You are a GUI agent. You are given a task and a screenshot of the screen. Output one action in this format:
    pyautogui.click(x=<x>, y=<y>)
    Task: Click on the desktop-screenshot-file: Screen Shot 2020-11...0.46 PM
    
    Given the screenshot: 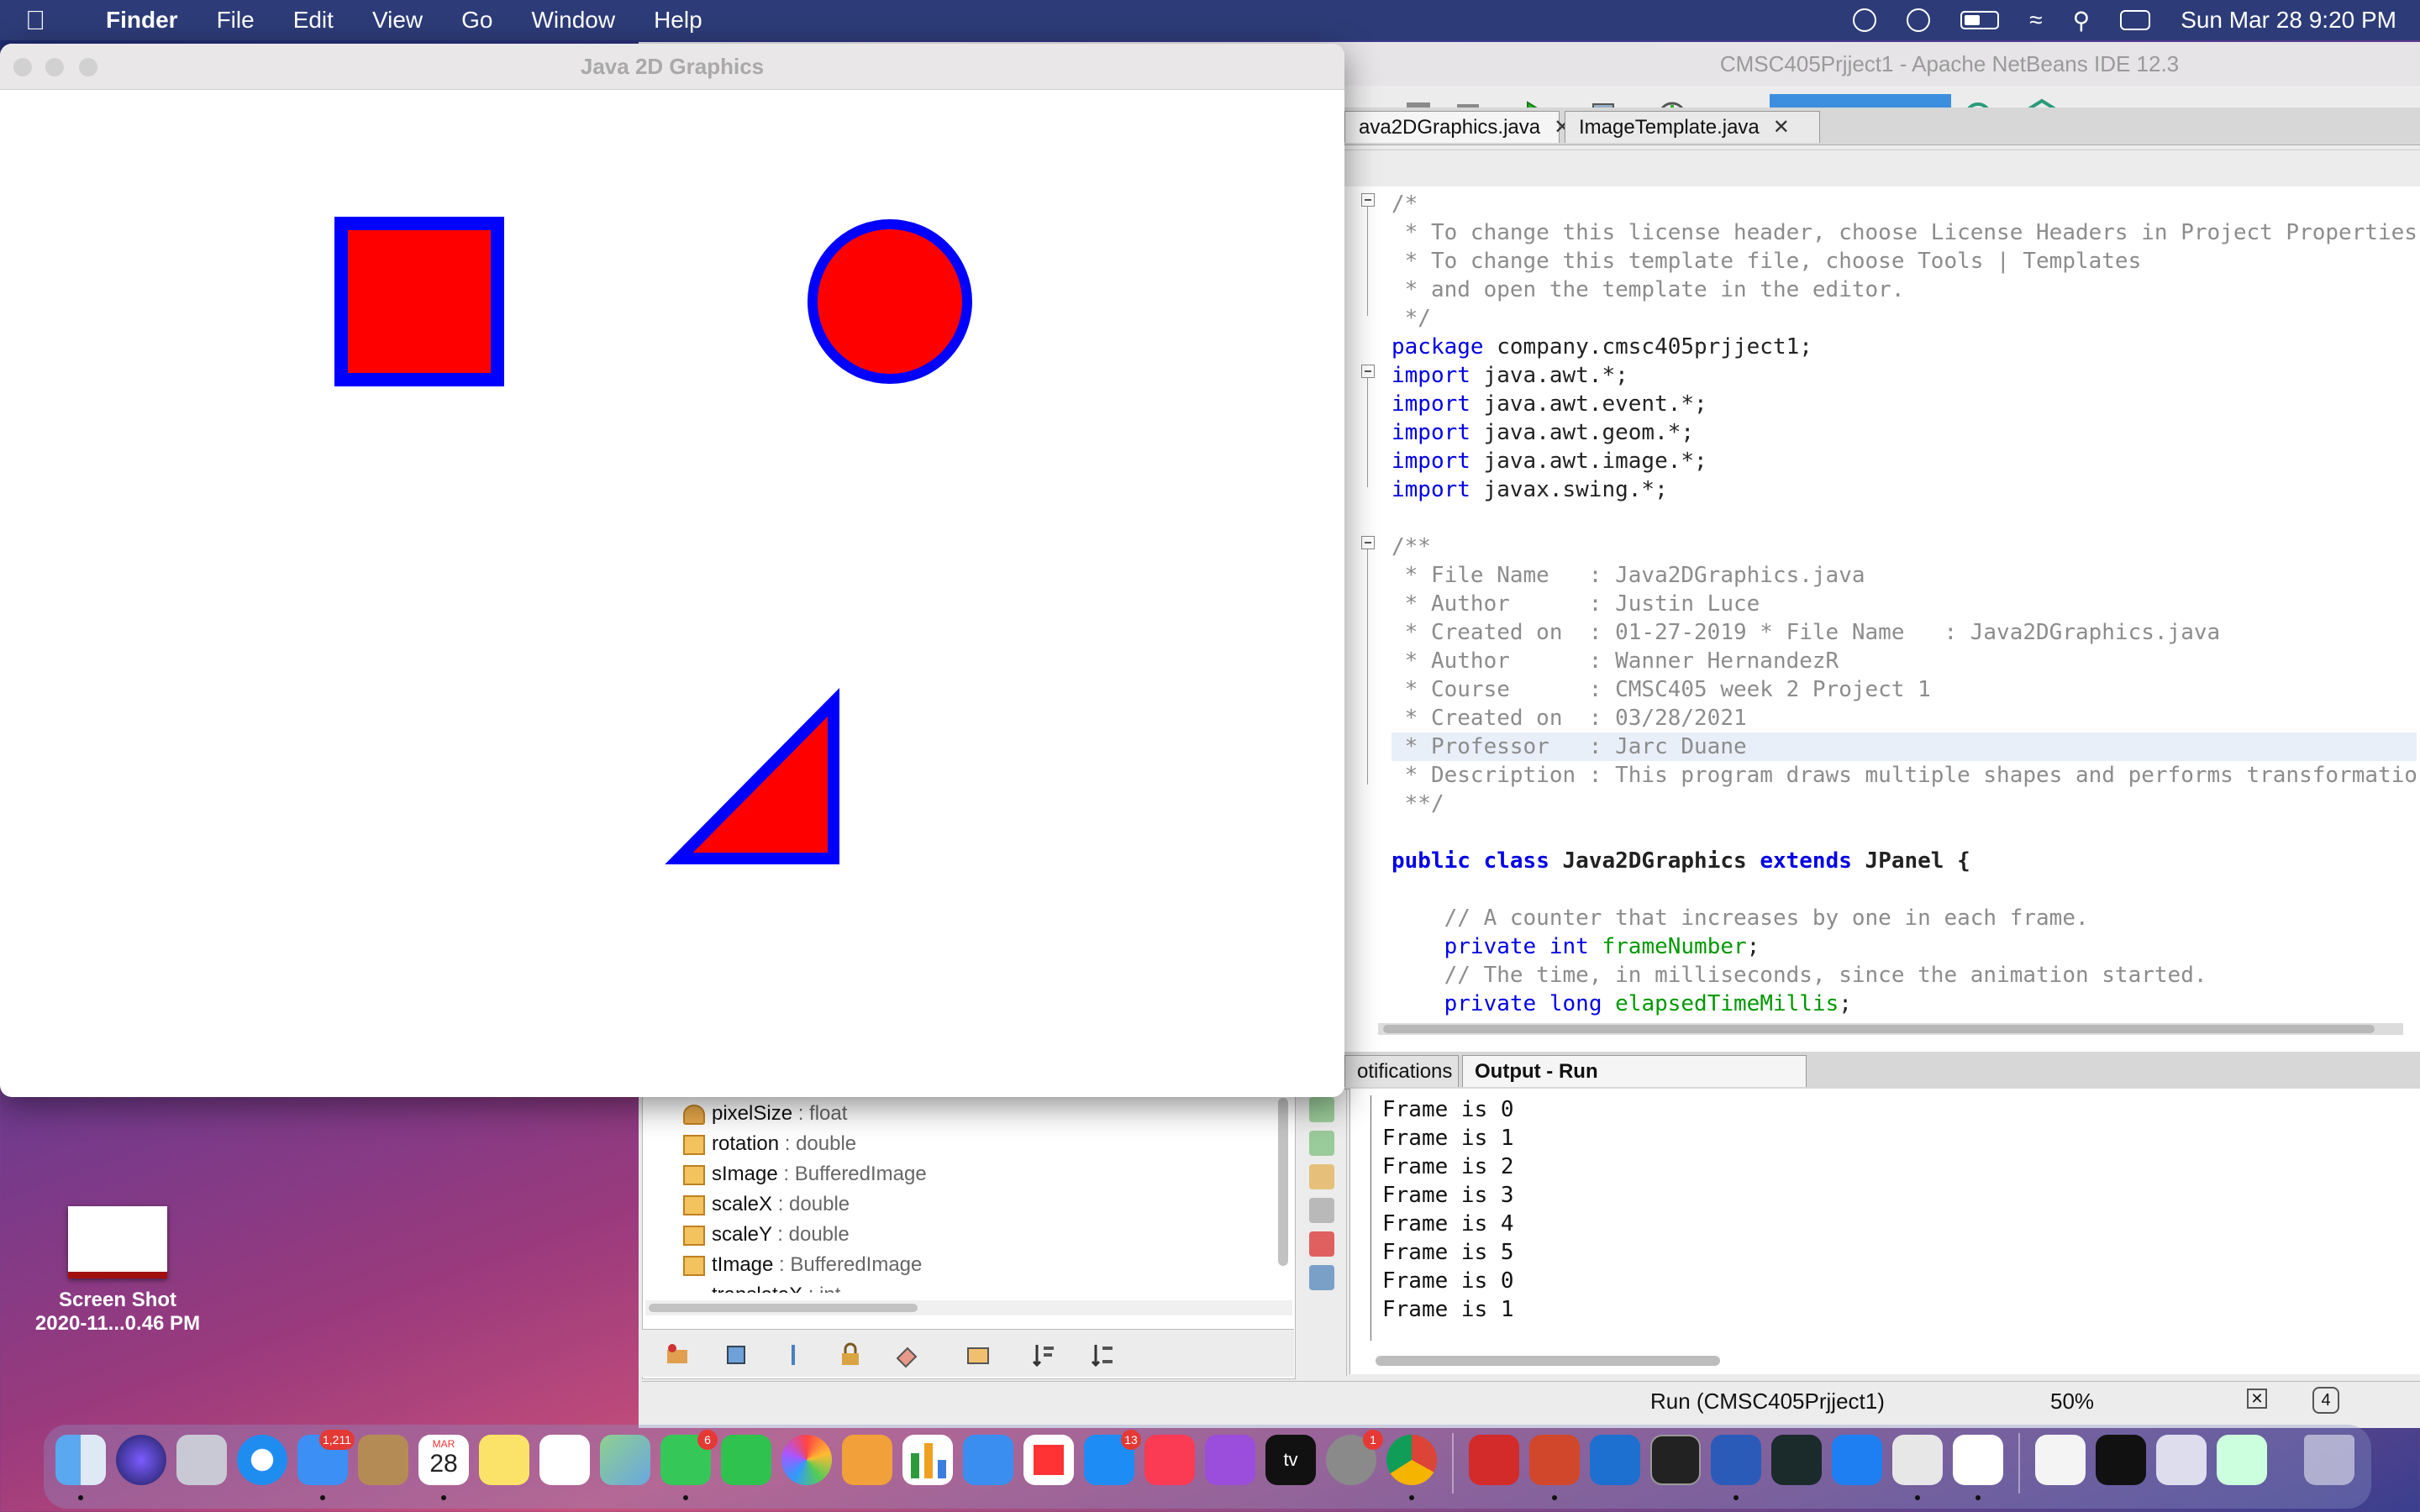 What is the action you would take?
    pyautogui.click(x=117, y=1271)
    